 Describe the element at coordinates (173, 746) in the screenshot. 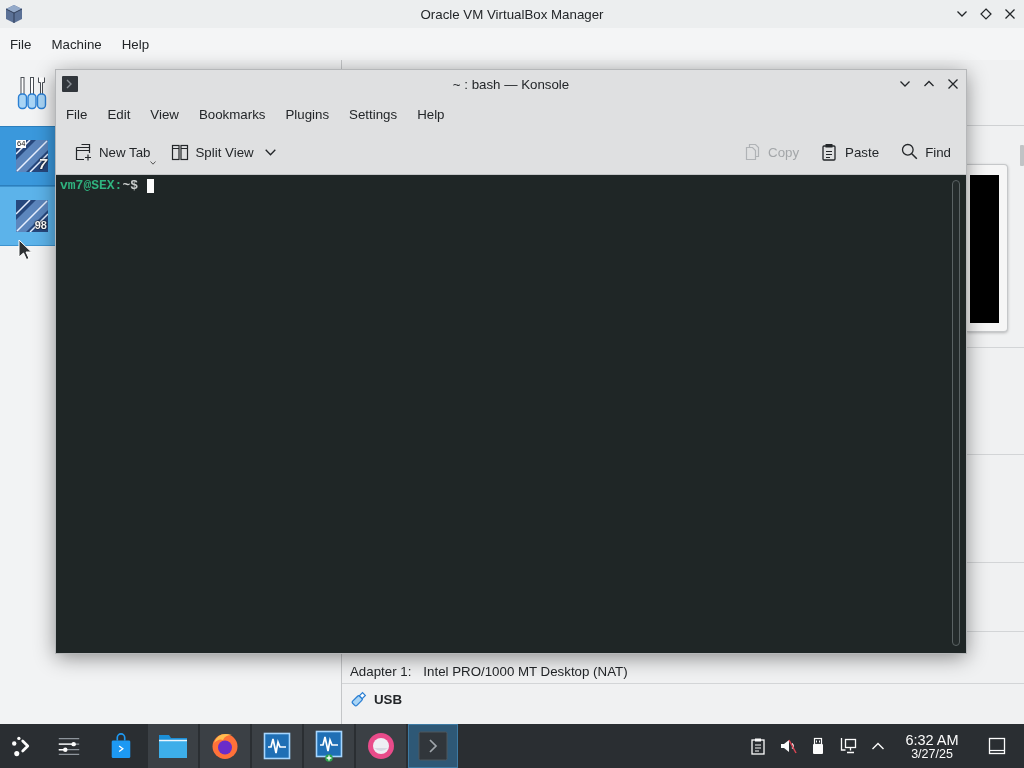

I see `folder-icon` at that location.